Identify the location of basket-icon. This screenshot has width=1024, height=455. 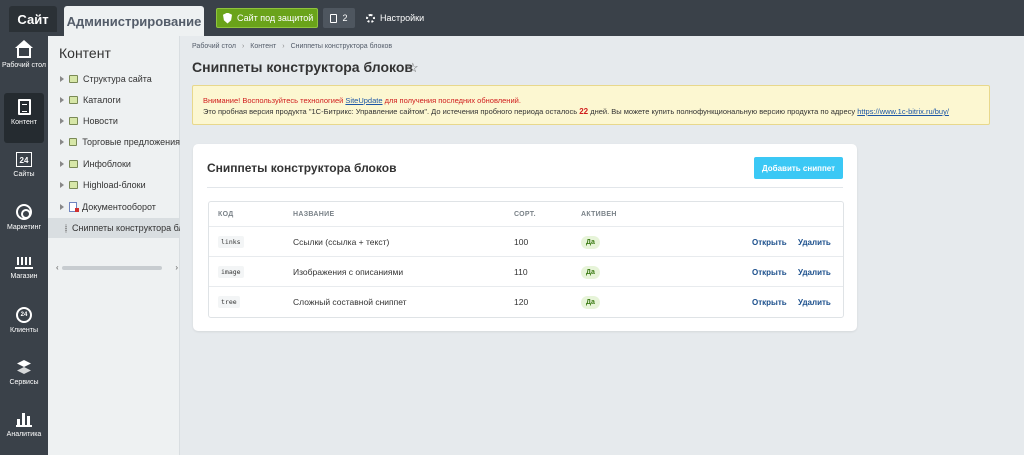
(24, 262).